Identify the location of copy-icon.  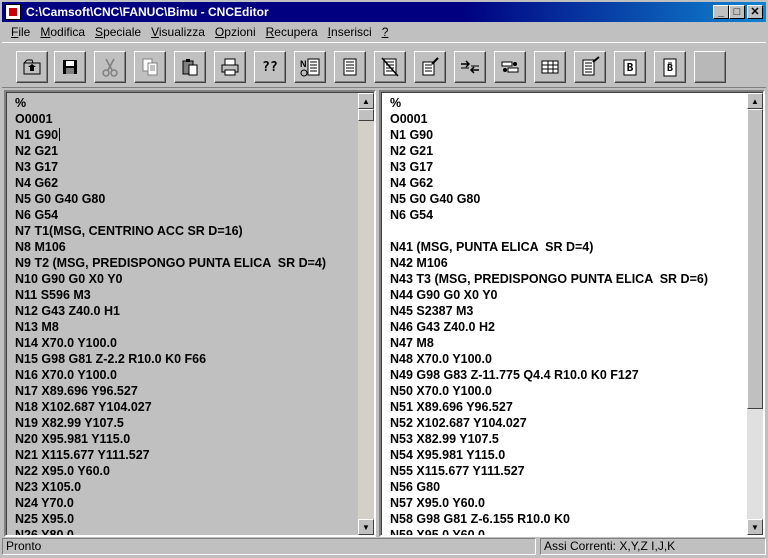
(150, 67).